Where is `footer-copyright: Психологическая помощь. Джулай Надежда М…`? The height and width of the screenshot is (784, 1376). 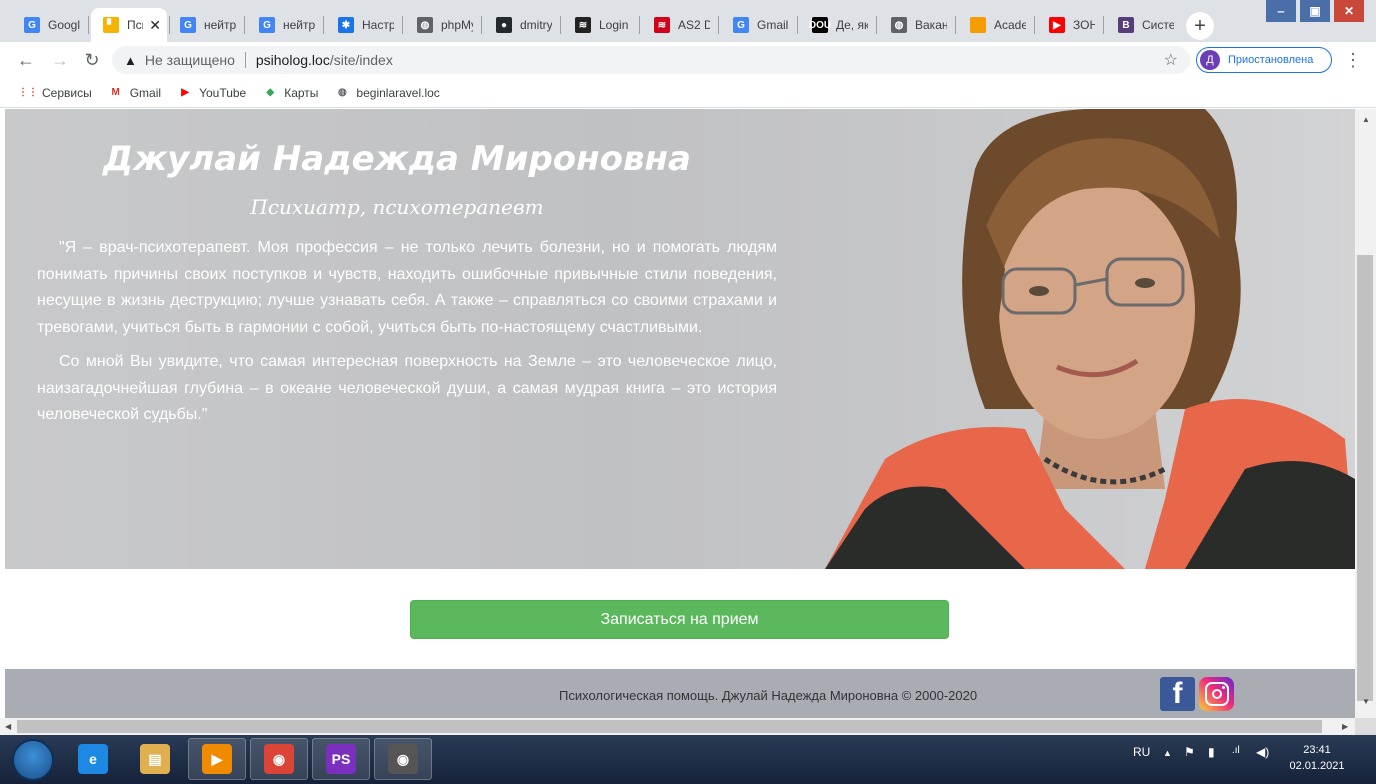 footer-copyright: Психологическая помощь. Джулай Надежда М… is located at coordinates (768, 695).